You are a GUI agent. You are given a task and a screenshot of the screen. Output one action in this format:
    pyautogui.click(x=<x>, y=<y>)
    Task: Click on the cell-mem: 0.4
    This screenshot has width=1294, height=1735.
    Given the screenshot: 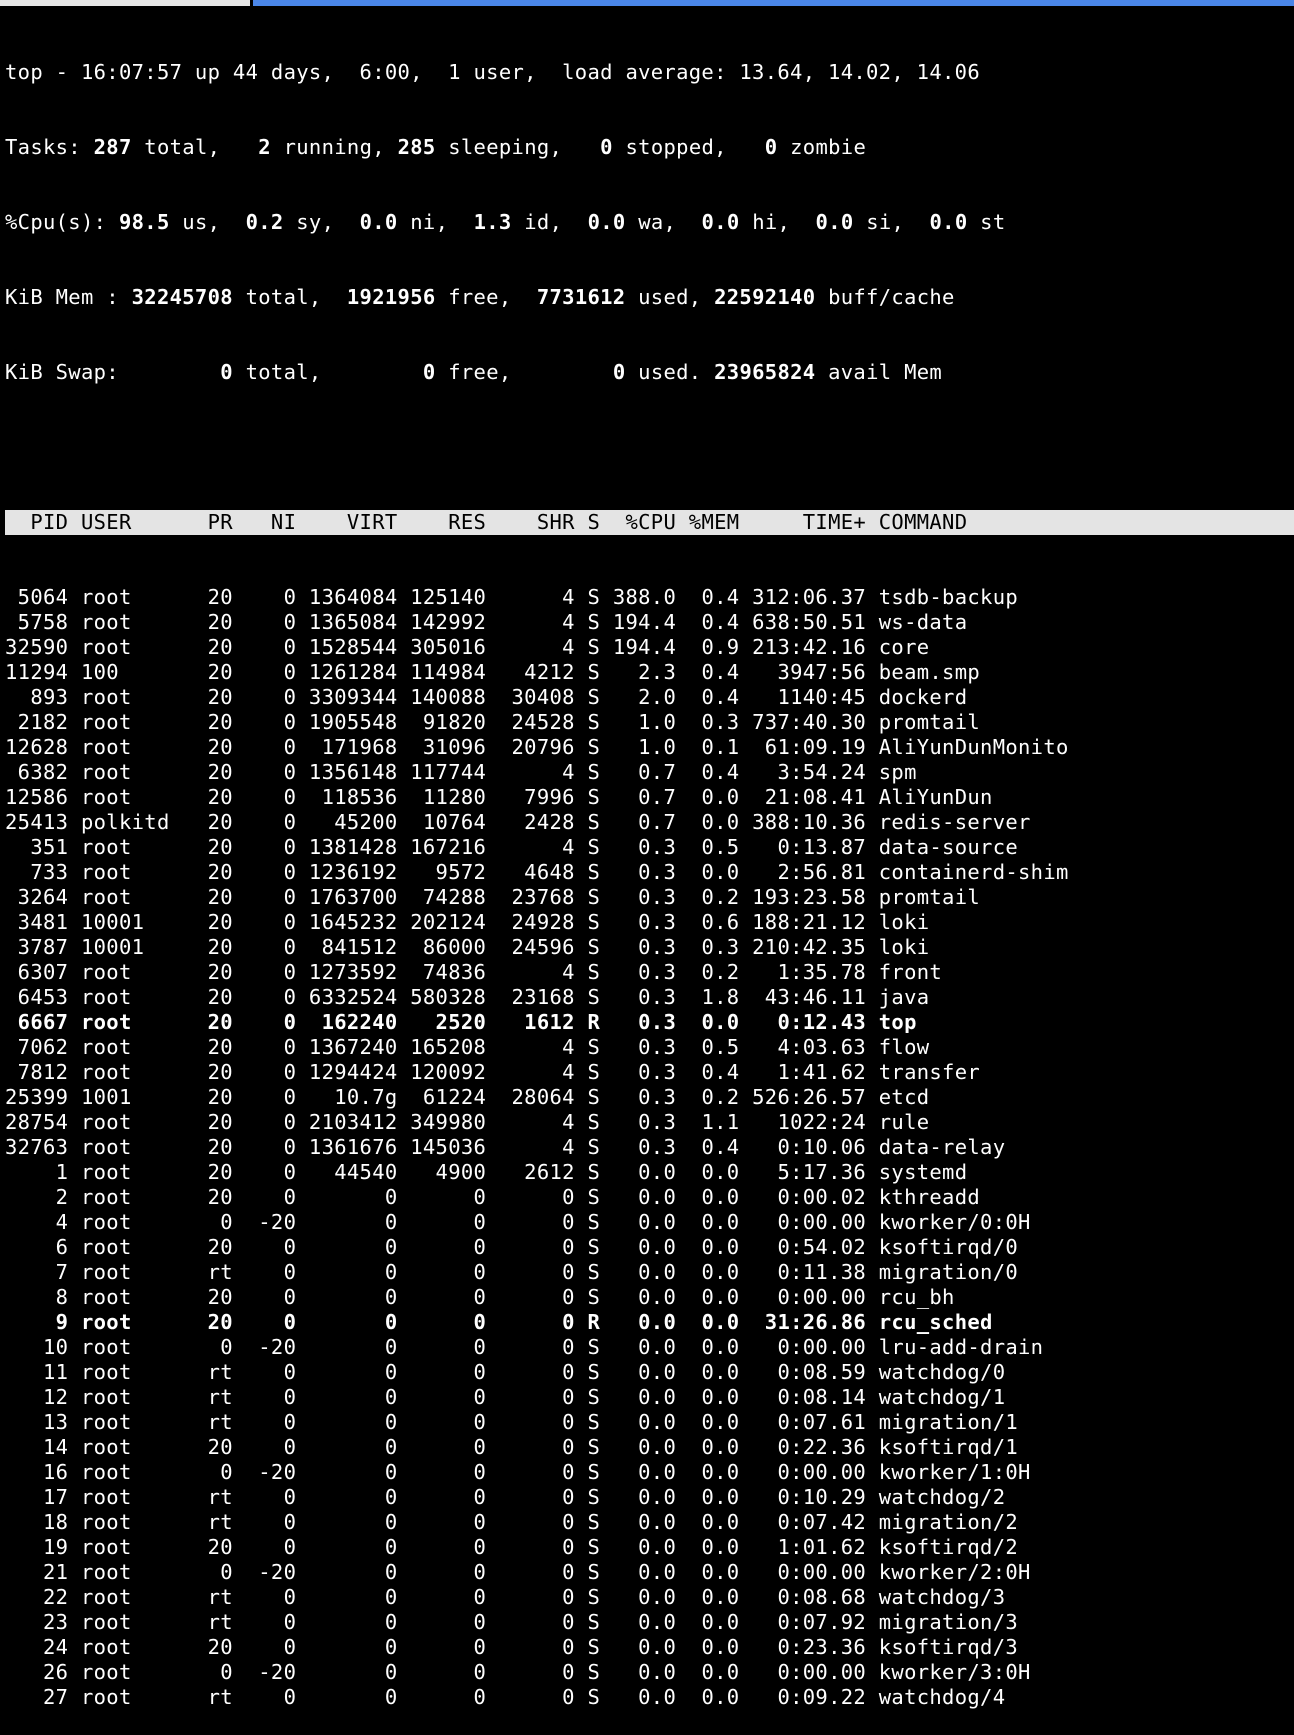 What is the action you would take?
    pyautogui.click(x=708, y=1147)
    